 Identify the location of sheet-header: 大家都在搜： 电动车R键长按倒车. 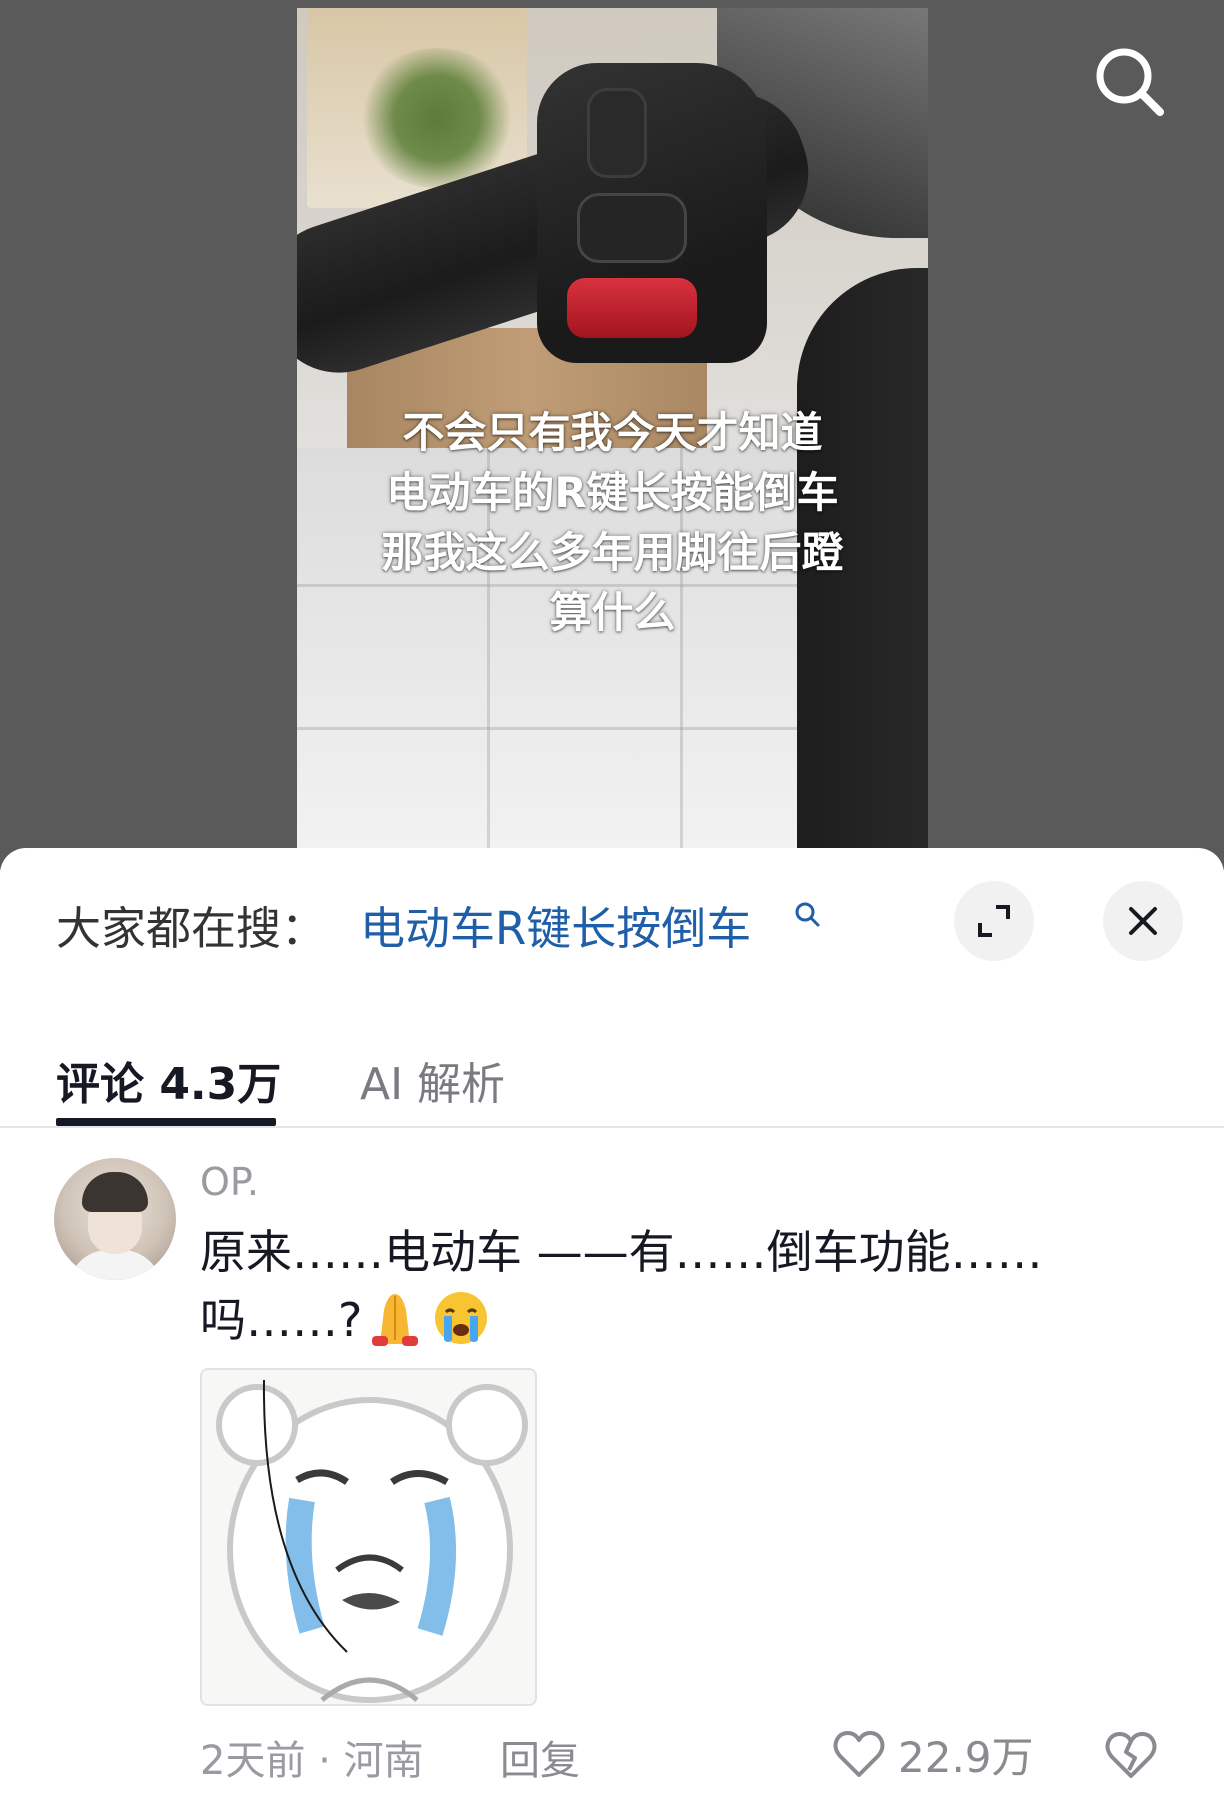
(612, 913).